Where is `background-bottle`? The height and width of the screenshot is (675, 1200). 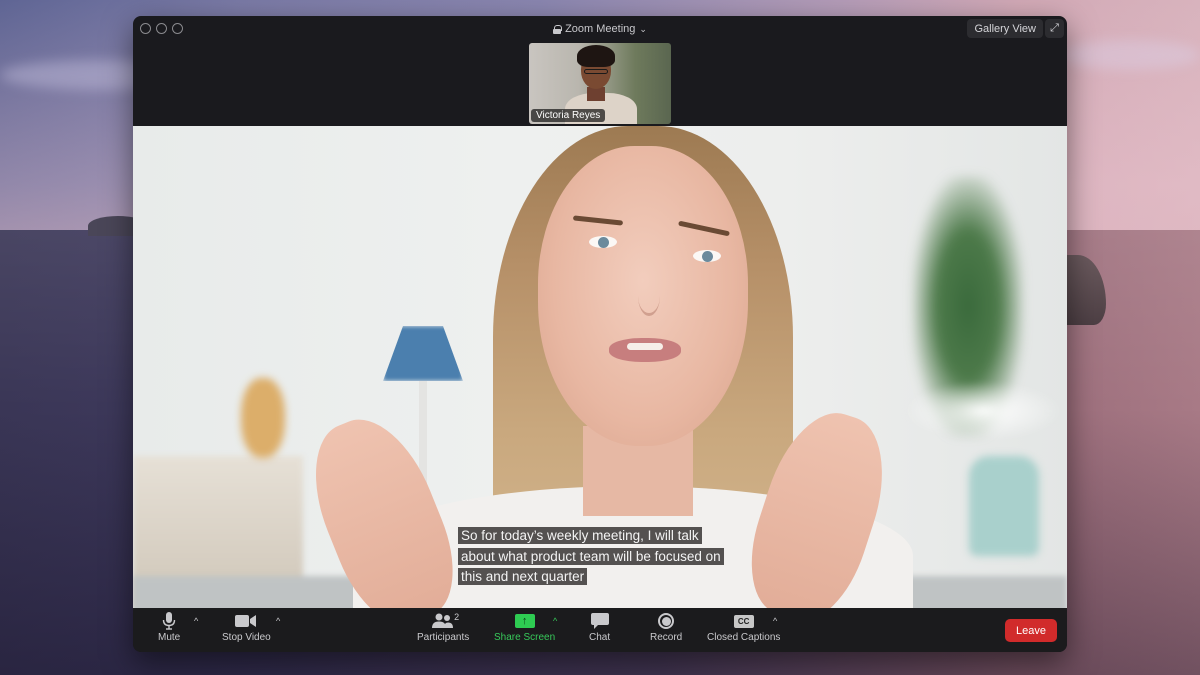 background-bottle is located at coordinates (1004, 506).